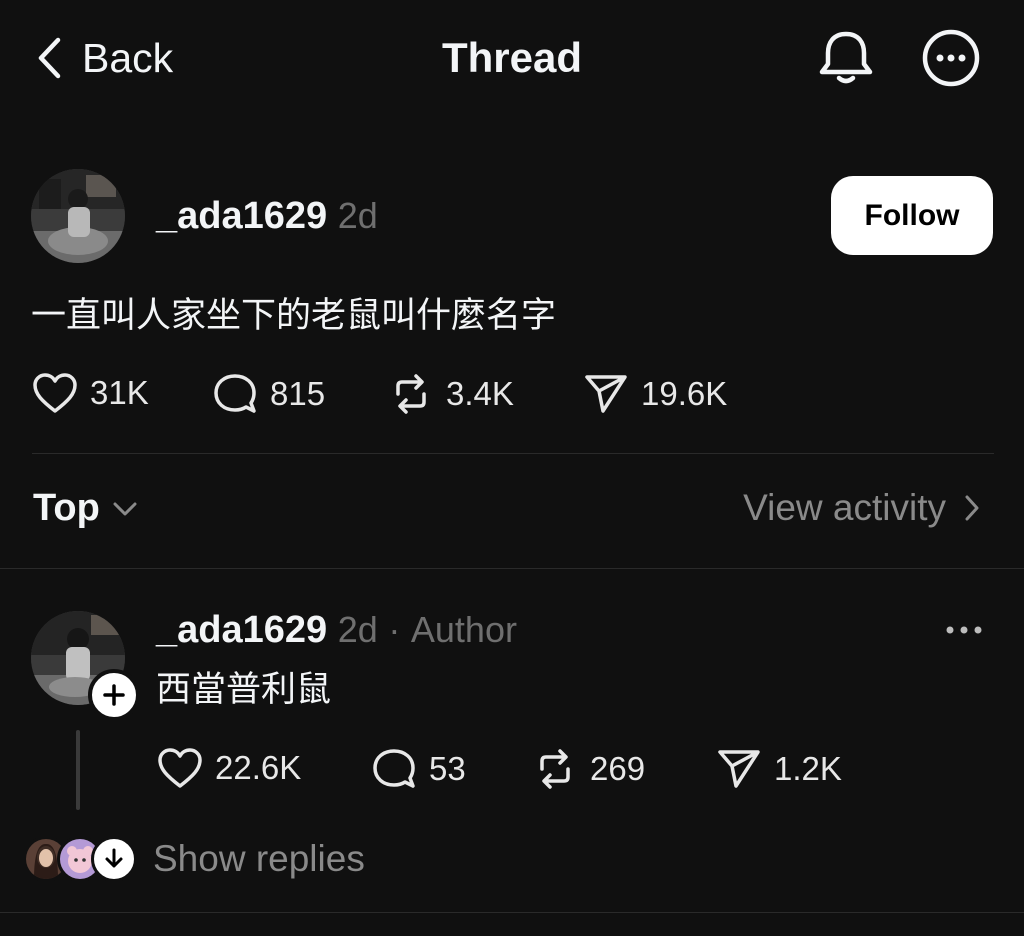  What do you see at coordinates (114, 695) in the screenshot?
I see `follow-plus-icon` at bounding box center [114, 695].